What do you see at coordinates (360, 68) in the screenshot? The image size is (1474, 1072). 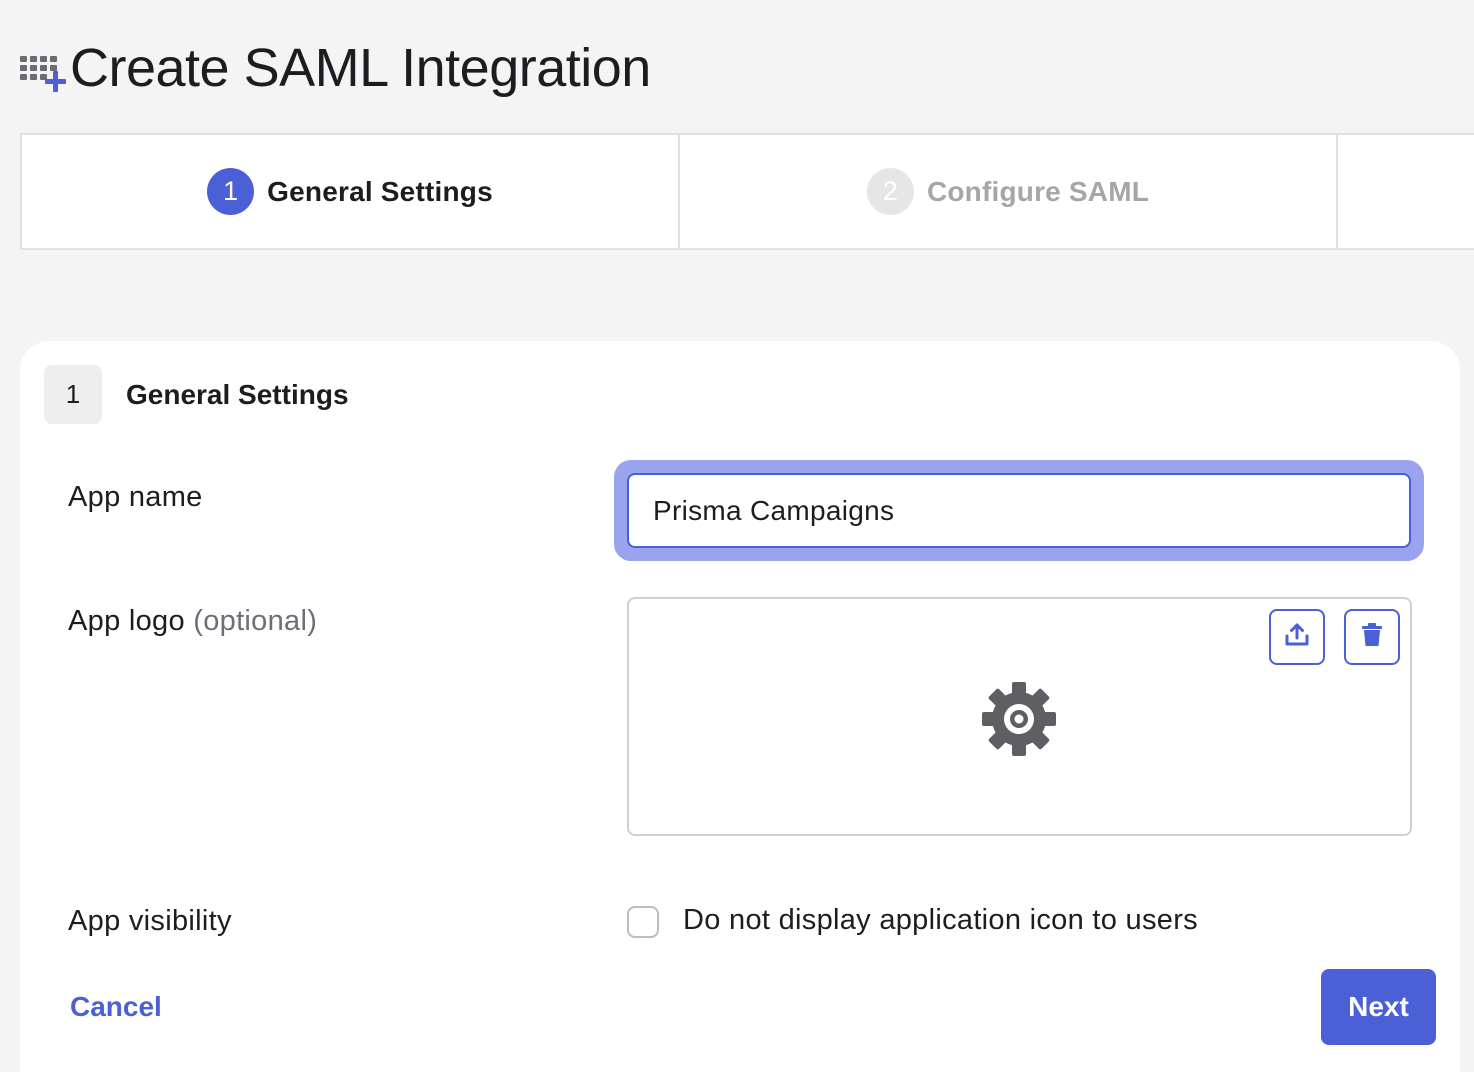 I see `page-title: Create SAML Integration` at bounding box center [360, 68].